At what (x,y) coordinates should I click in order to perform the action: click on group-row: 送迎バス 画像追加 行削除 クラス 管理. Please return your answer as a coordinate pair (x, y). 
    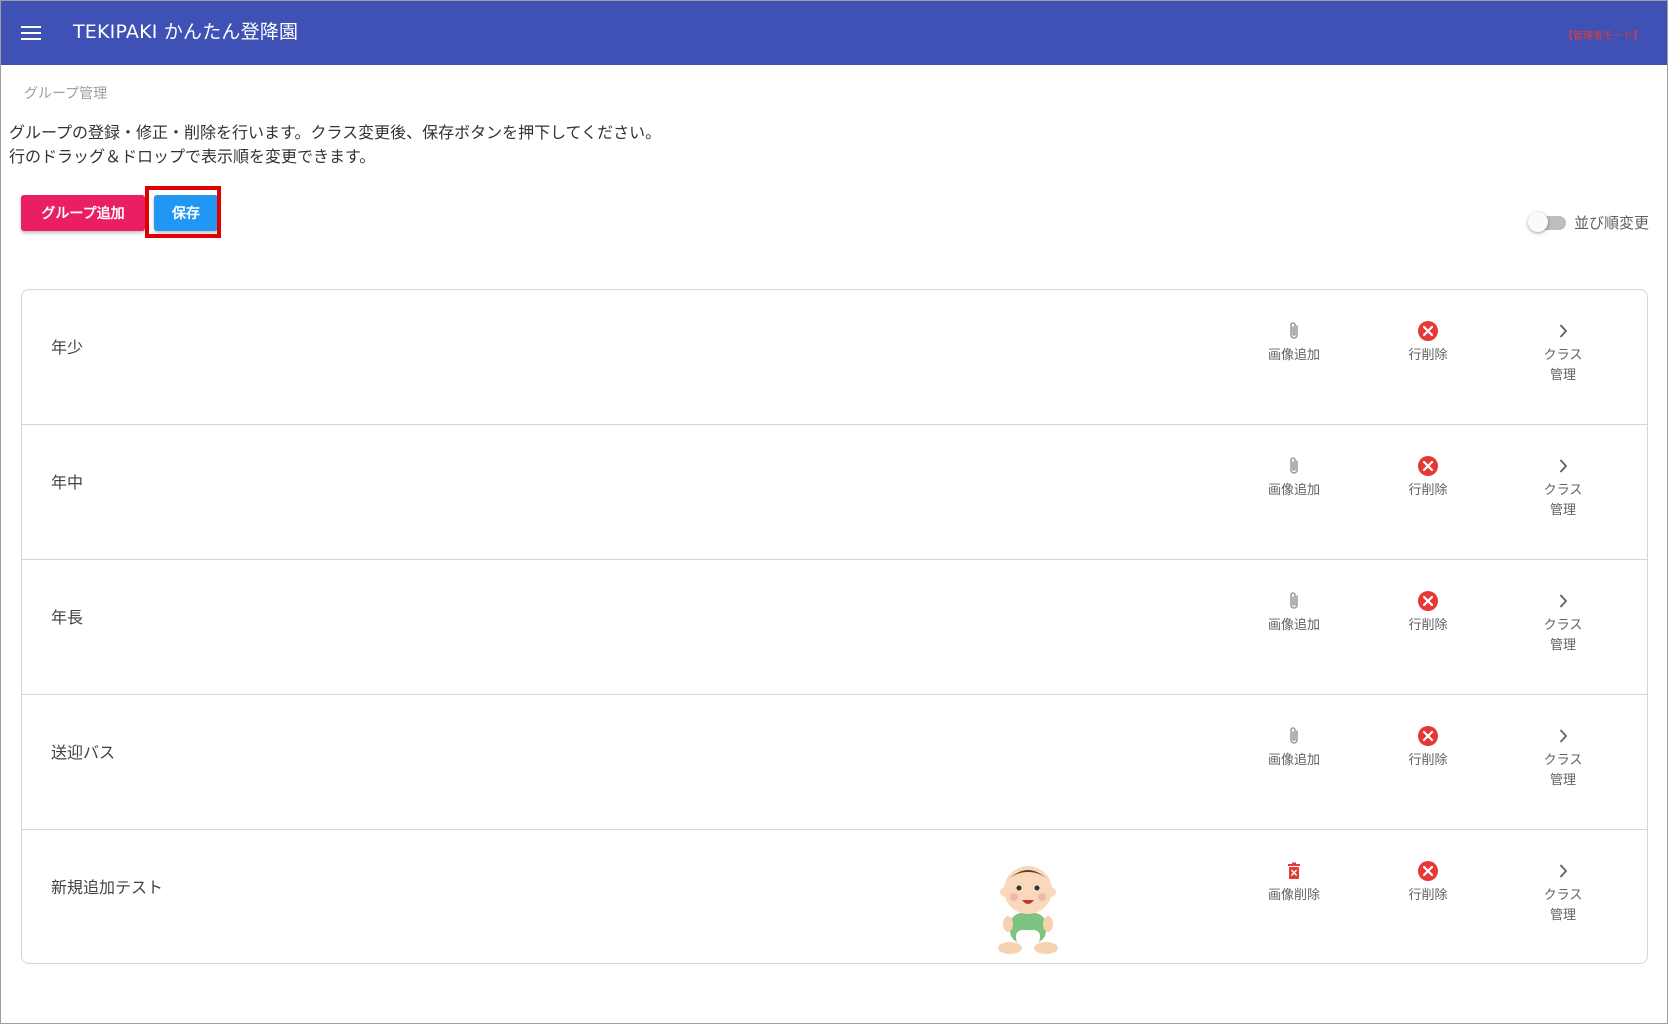
    Looking at the image, I should click on (834, 762).